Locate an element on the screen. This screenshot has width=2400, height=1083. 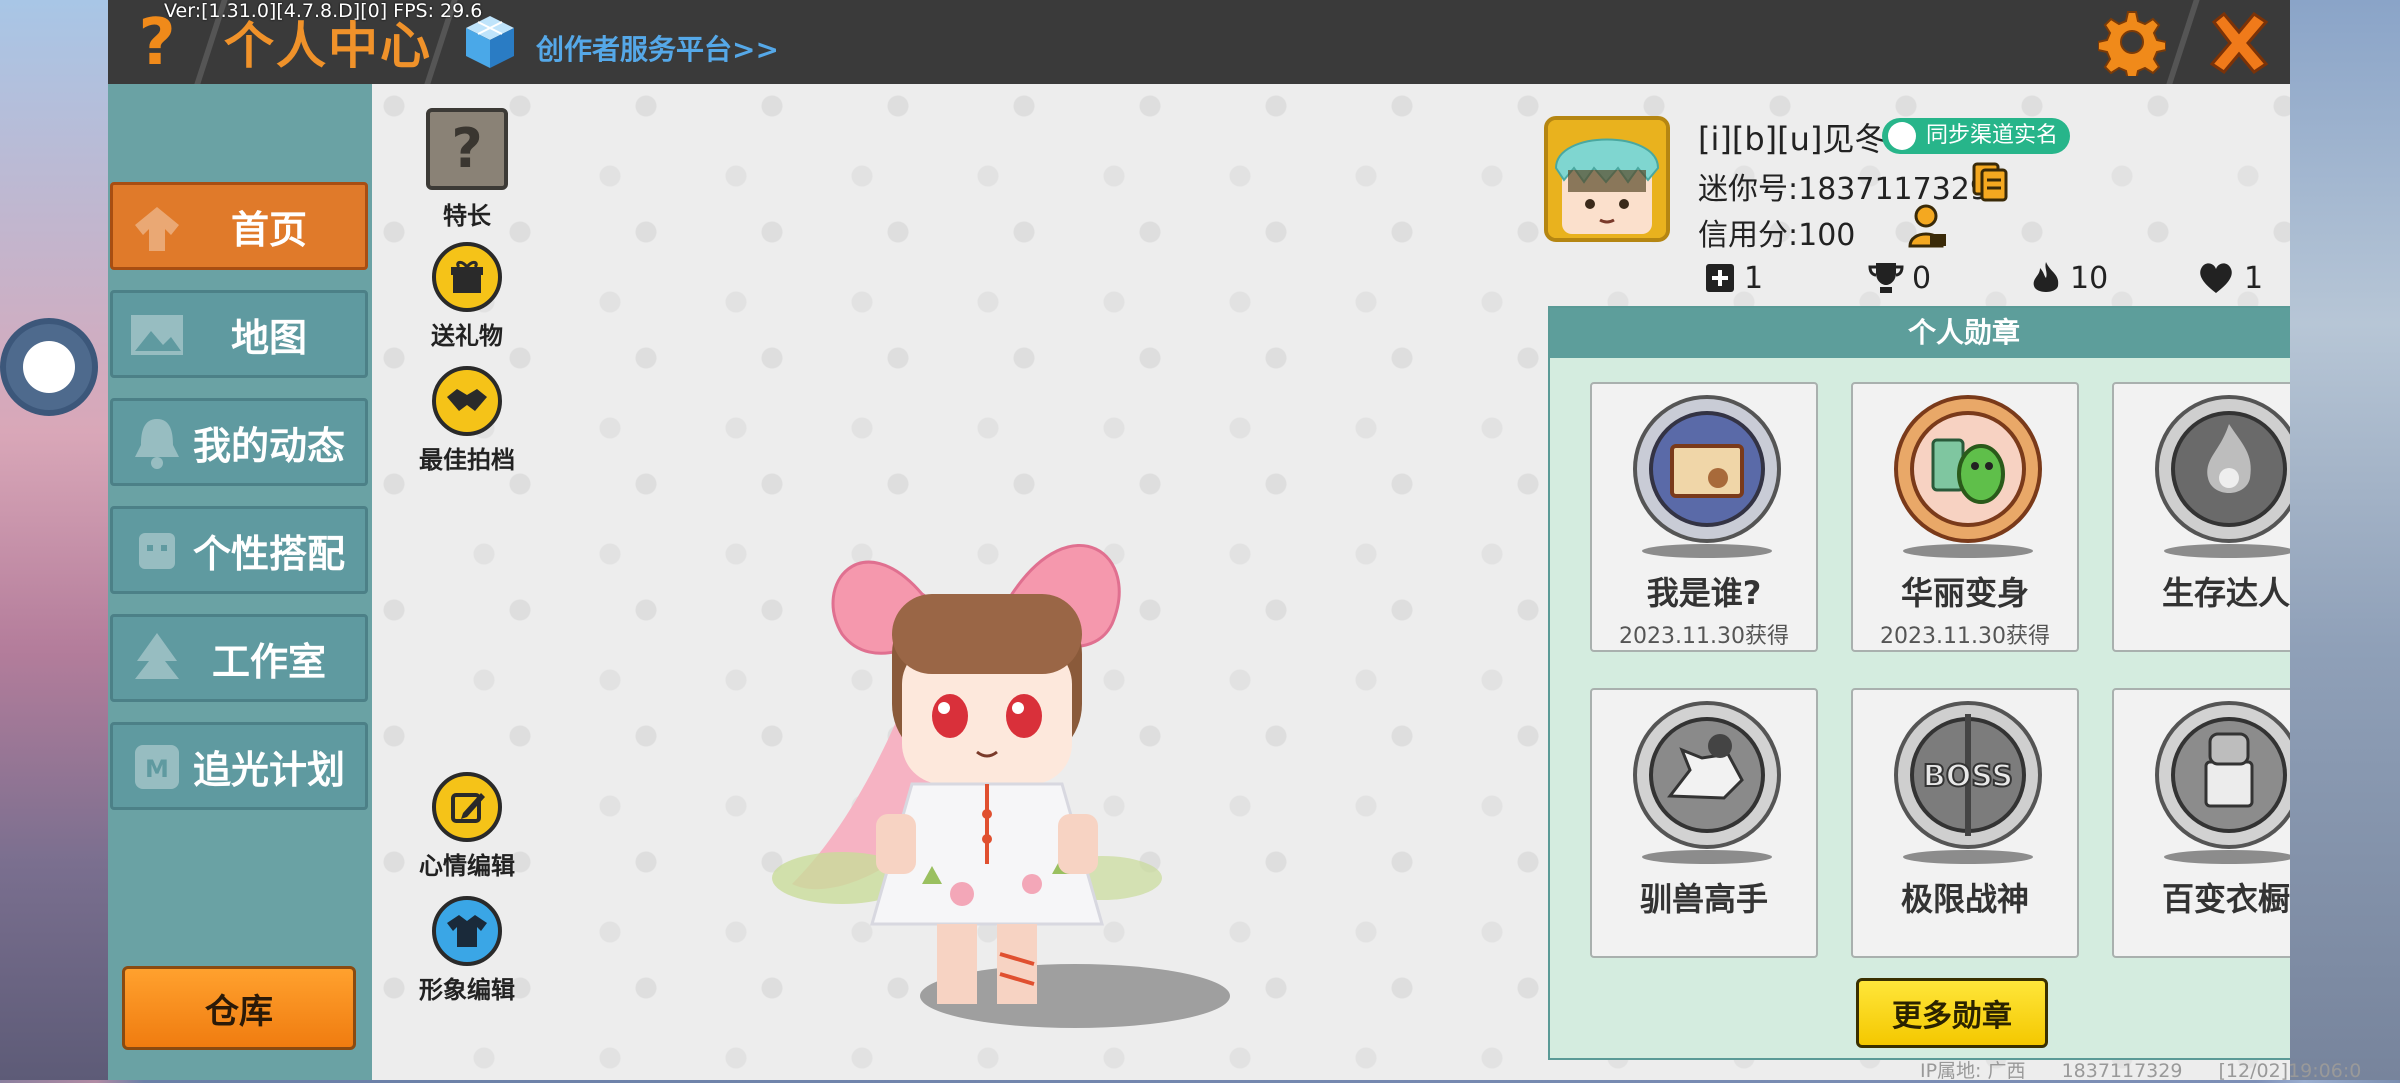
medal-card: BOSS 极限战神 is located at coordinates (1965, 823).